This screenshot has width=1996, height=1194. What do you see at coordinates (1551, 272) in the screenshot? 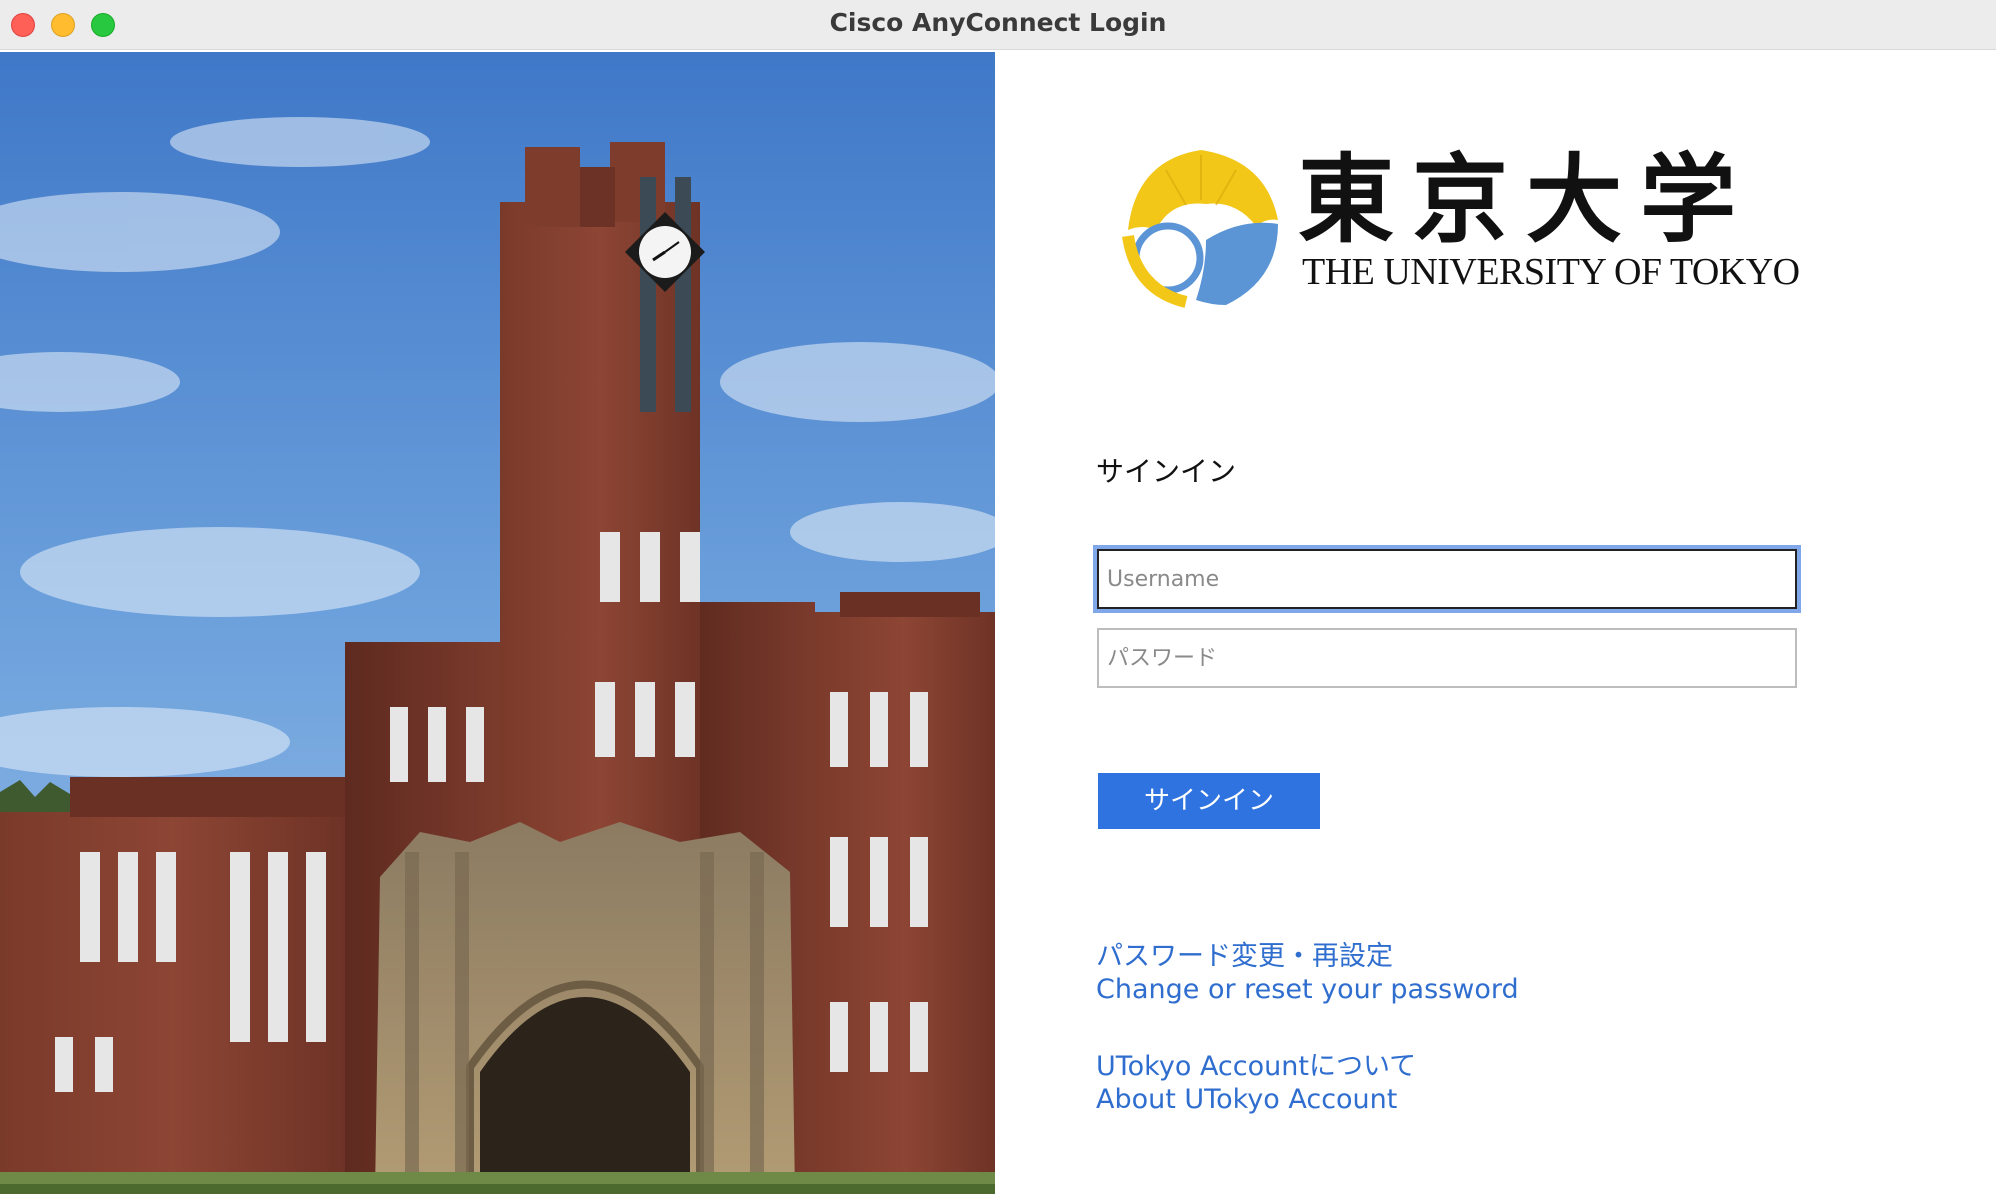
I see `logo-english-text: THE UNIVERSITY OF TOKYO` at bounding box center [1551, 272].